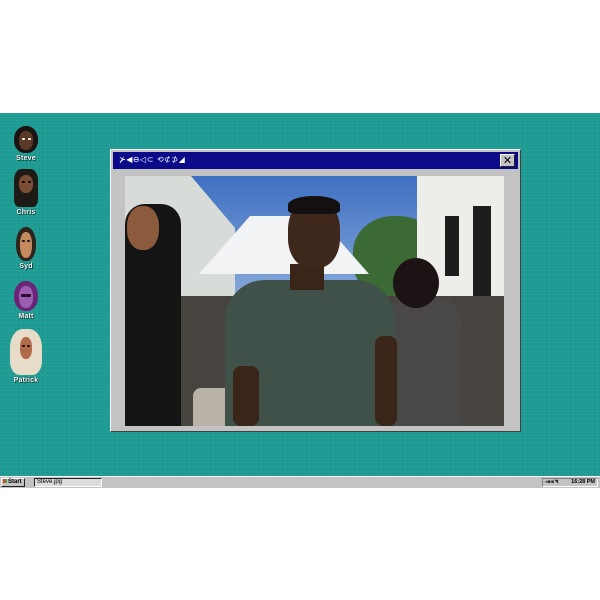  I want to click on window-title: ⊁◀⊖◁⊂ ⟲⊄⊅◢, so click(152, 159).